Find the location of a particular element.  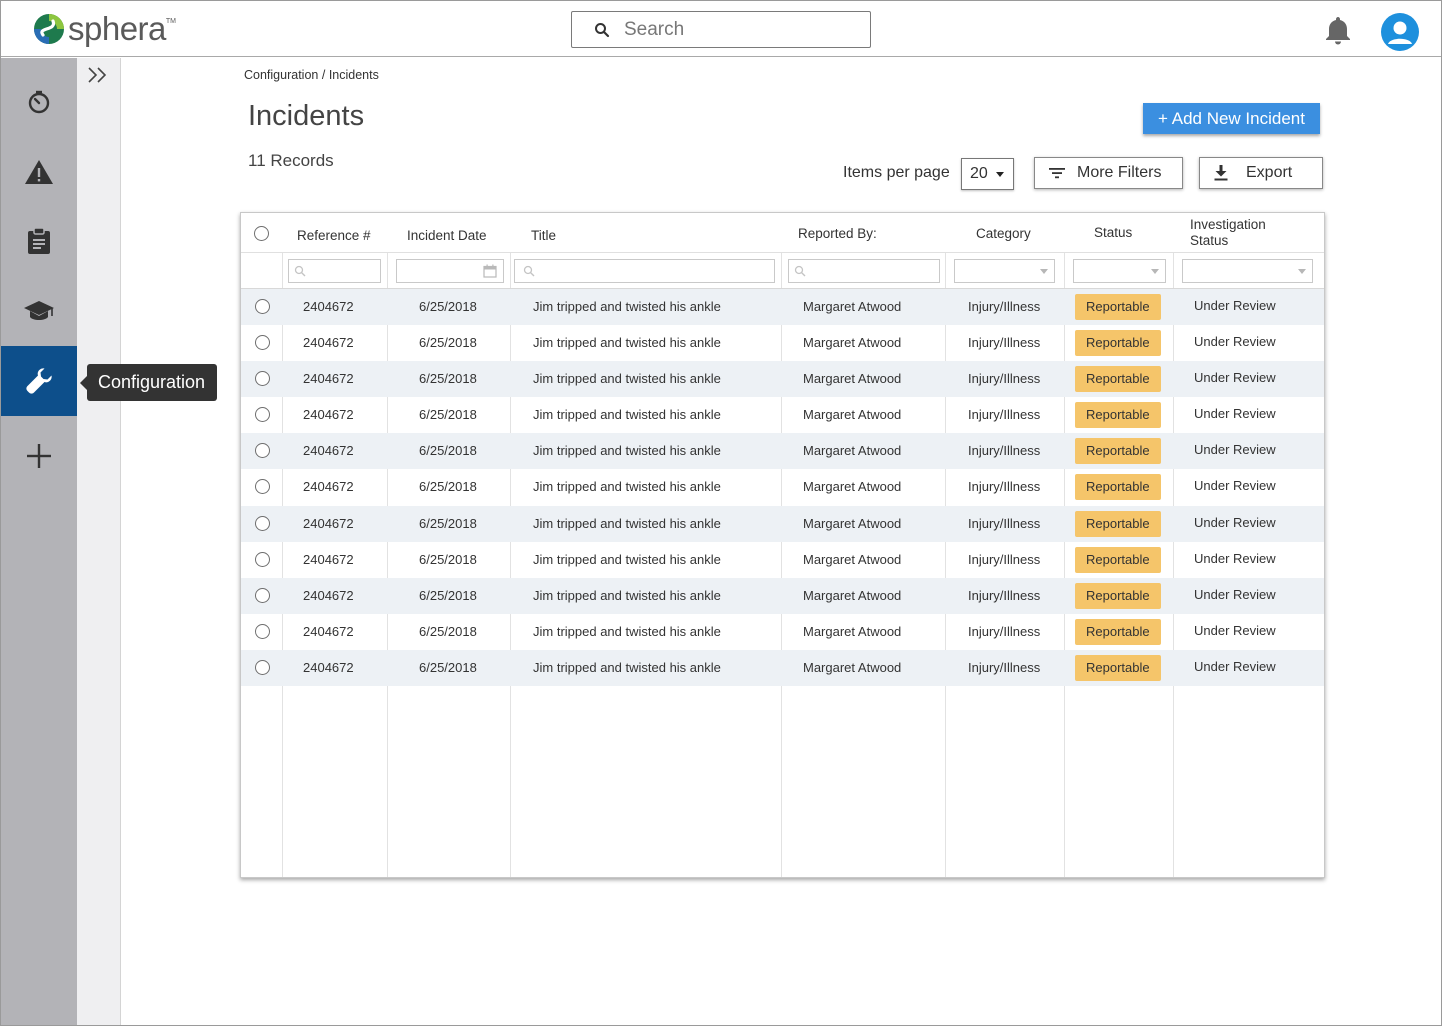

nav-item-training is located at coordinates (39, 311).